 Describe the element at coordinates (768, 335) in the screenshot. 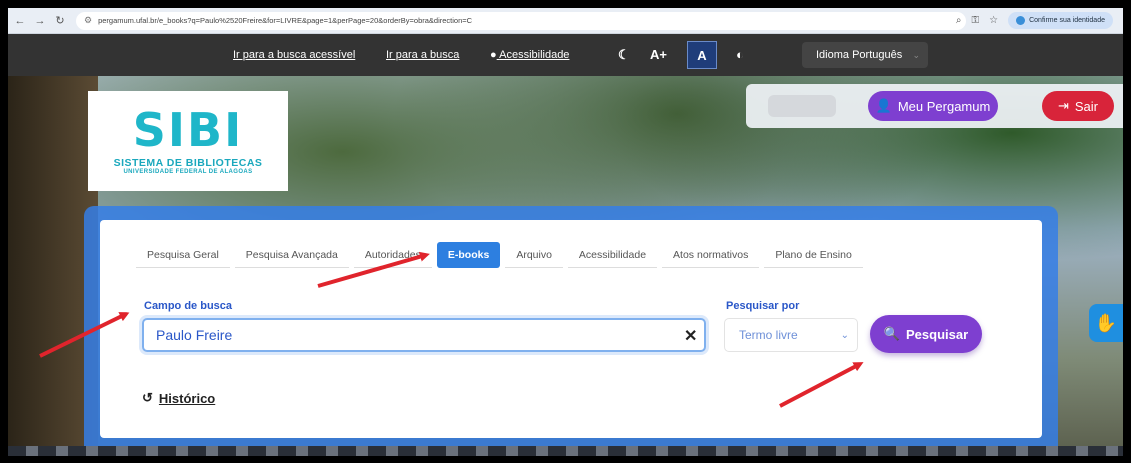

I see `search-by-value: Termo livre` at that location.